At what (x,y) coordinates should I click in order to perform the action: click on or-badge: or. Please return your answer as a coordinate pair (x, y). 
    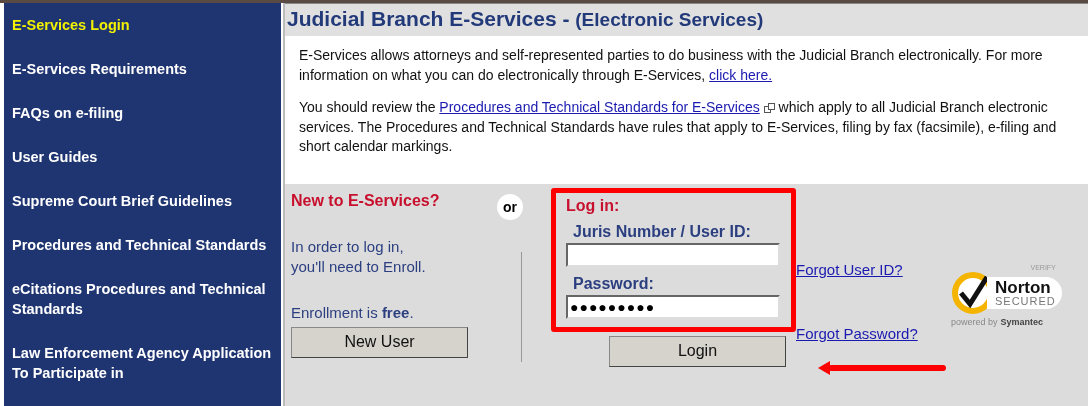
    Looking at the image, I should click on (510, 206).